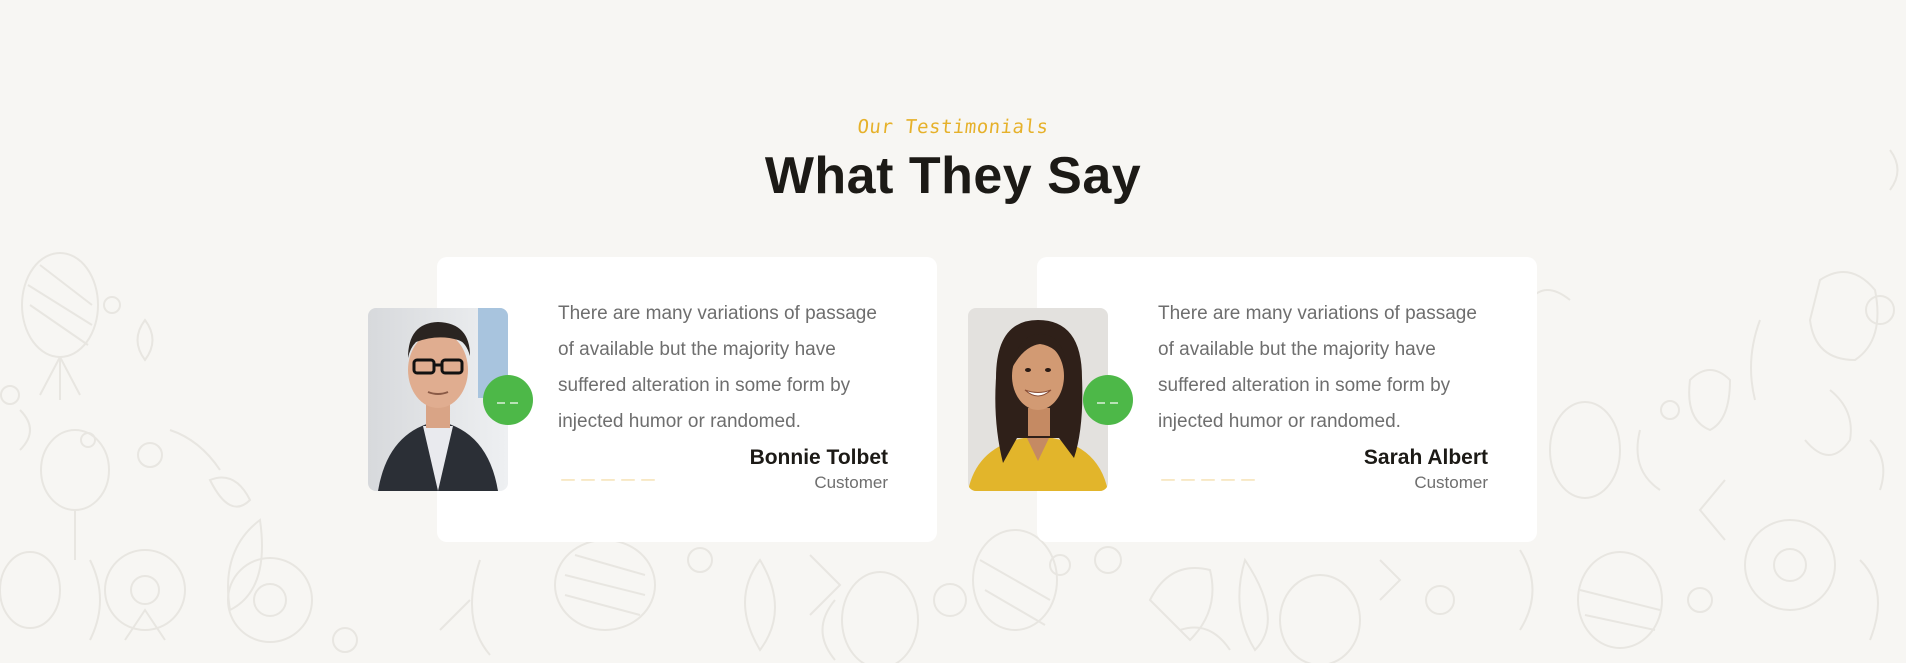 This screenshot has width=1906, height=663. Describe the element at coordinates (953, 176) in the screenshot. I see `section-heading: What They Say` at that location.